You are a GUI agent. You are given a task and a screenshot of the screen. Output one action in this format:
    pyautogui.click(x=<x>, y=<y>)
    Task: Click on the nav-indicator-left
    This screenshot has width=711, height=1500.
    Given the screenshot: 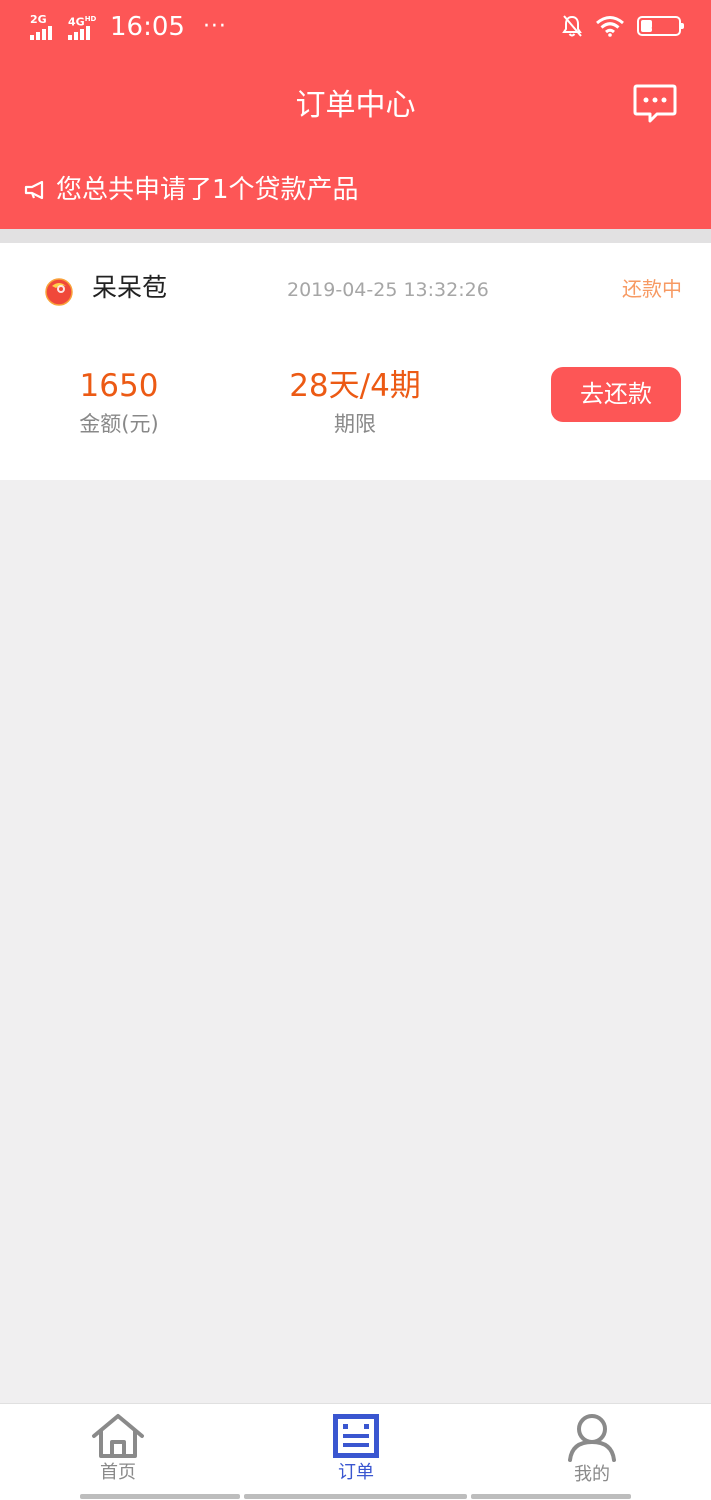 What is the action you would take?
    pyautogui.click(x=160, y=1496)
    